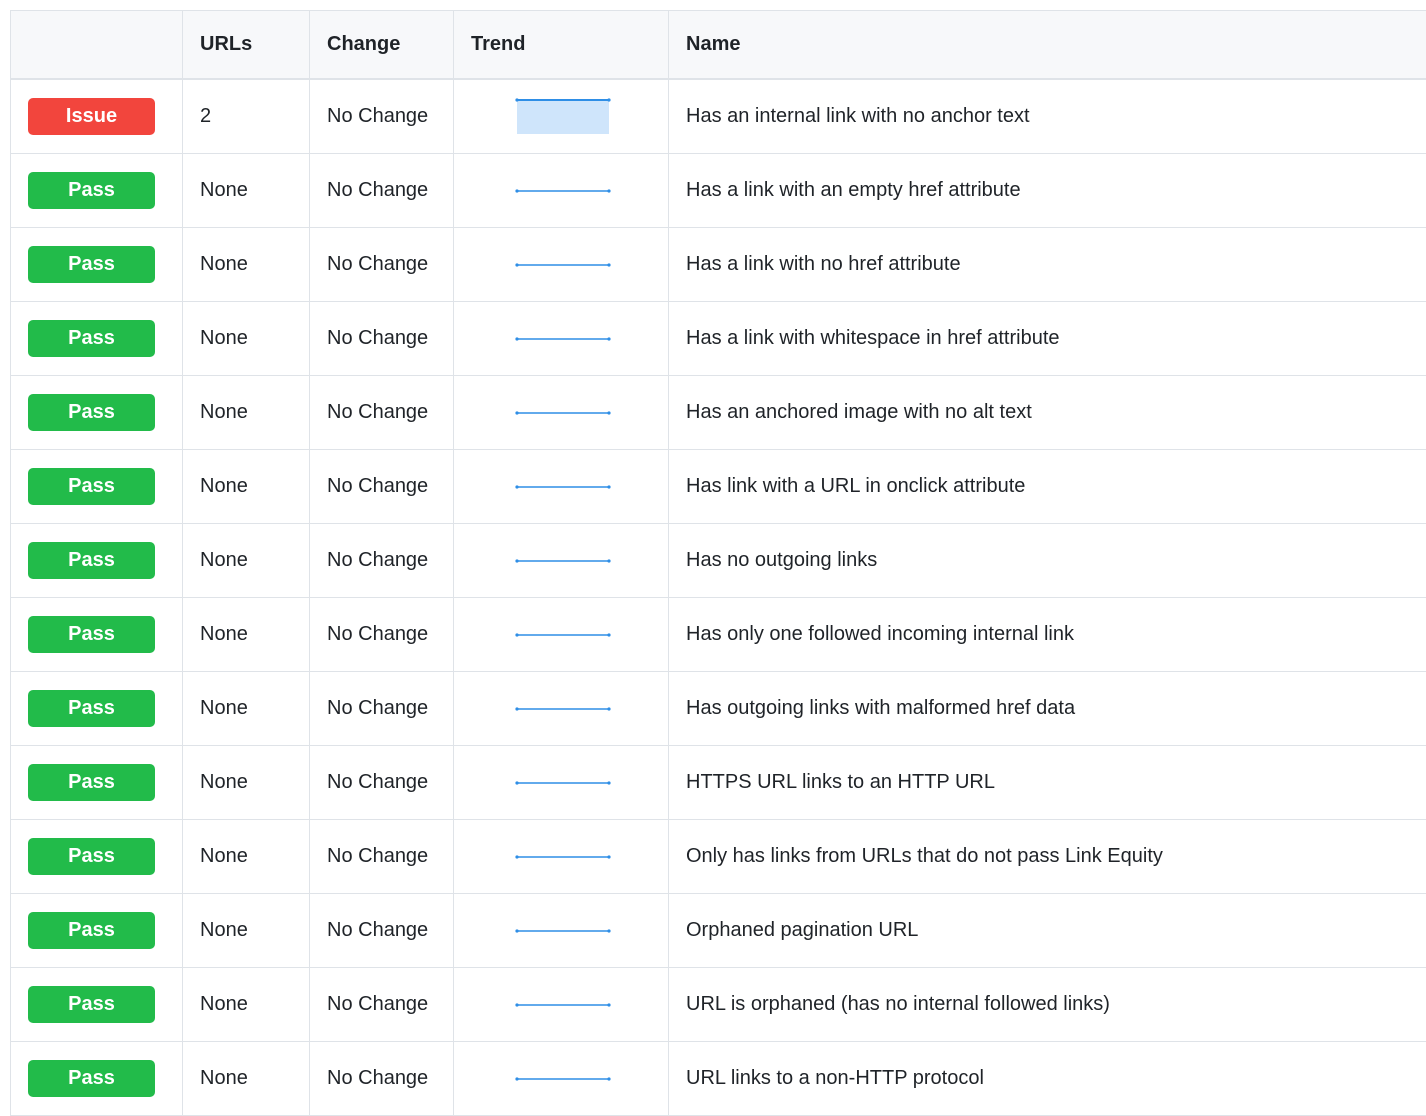 The image size is (1426, 1116). What do you see at coordinates (246, 116) in the screenshot?
I see `urls-count: 2` at bounding box center [246, 116].